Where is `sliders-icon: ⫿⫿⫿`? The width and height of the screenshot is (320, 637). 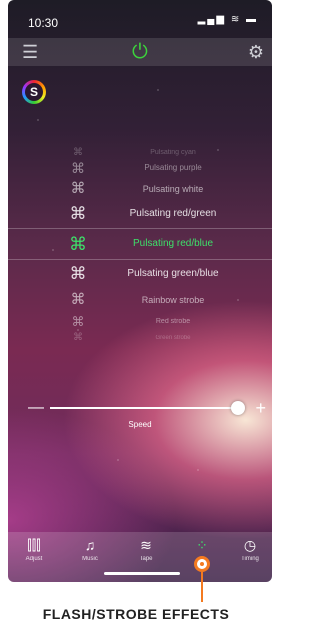
sliders-icon: ⫿⫿⫿ is located at coordinates (34, 545).